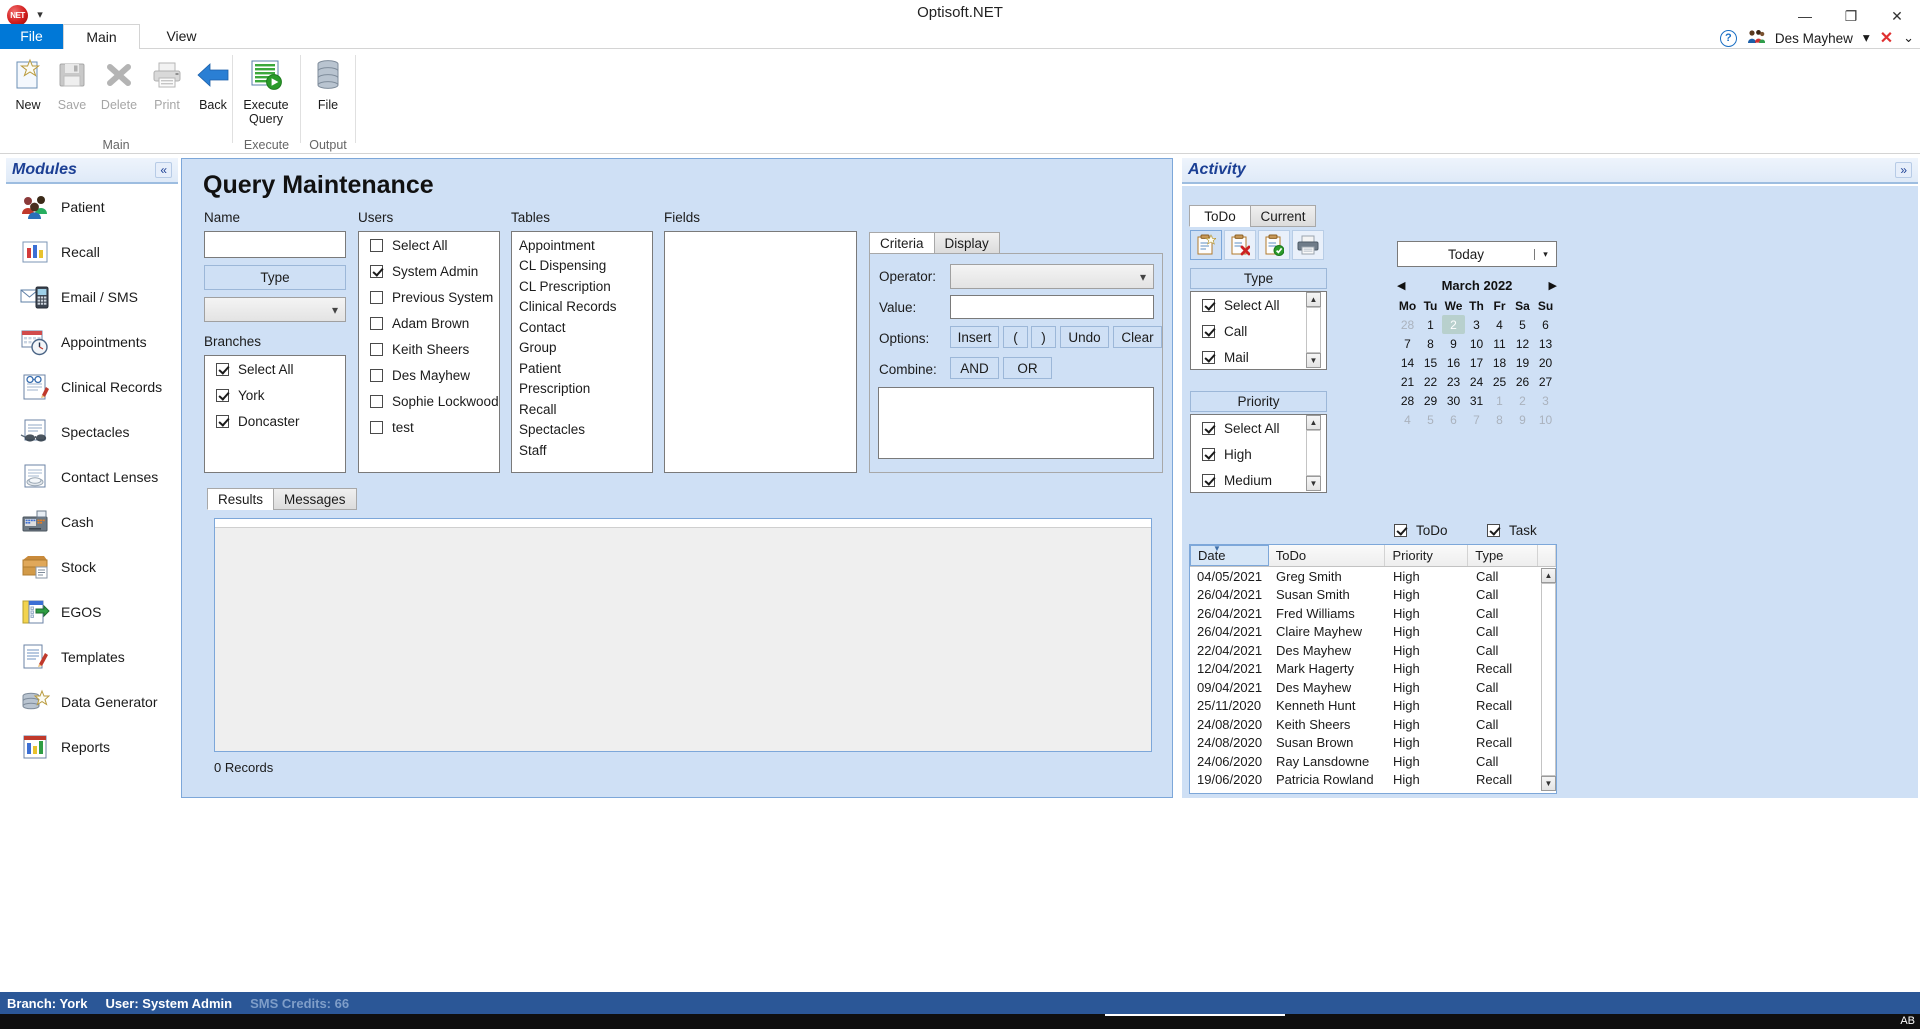  Describe the element at coordinates (1522, 343) in the screenshot. I see `calendar-day: 12` at that location.